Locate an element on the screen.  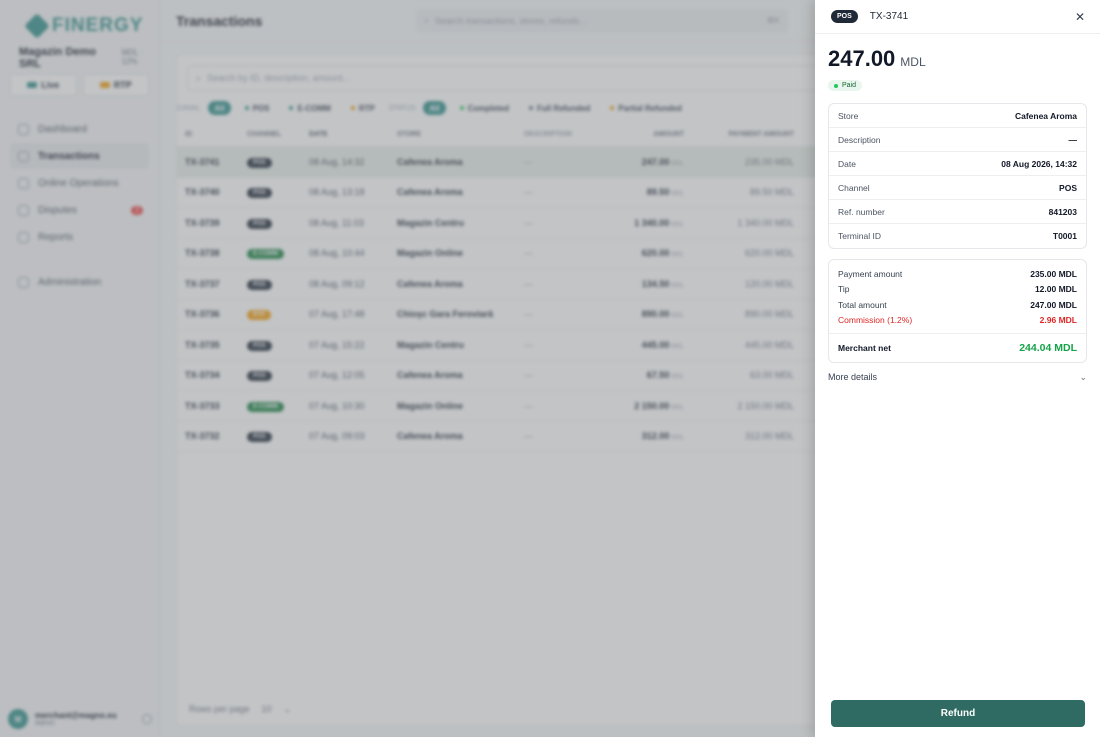
status-label: Paid is located at coordinates (849, 85).